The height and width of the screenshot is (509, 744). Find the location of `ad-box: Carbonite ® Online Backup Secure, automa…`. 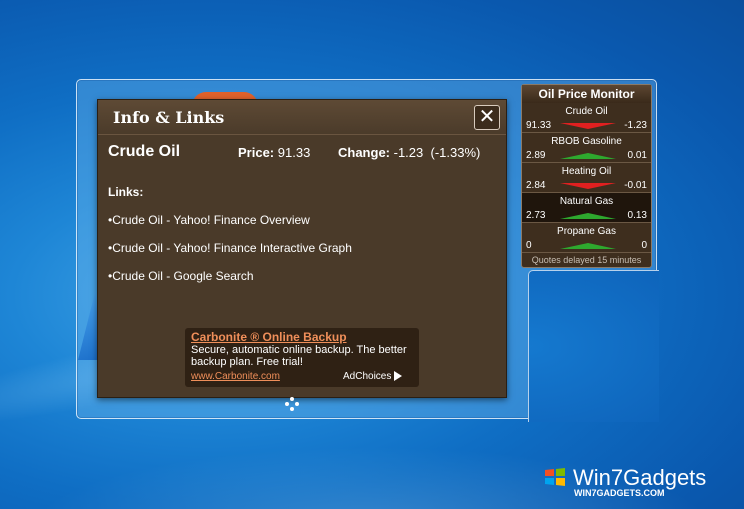

ad-box: Carbonite ® Online Backup Secure, automa… is located at coordinates (302, 357).